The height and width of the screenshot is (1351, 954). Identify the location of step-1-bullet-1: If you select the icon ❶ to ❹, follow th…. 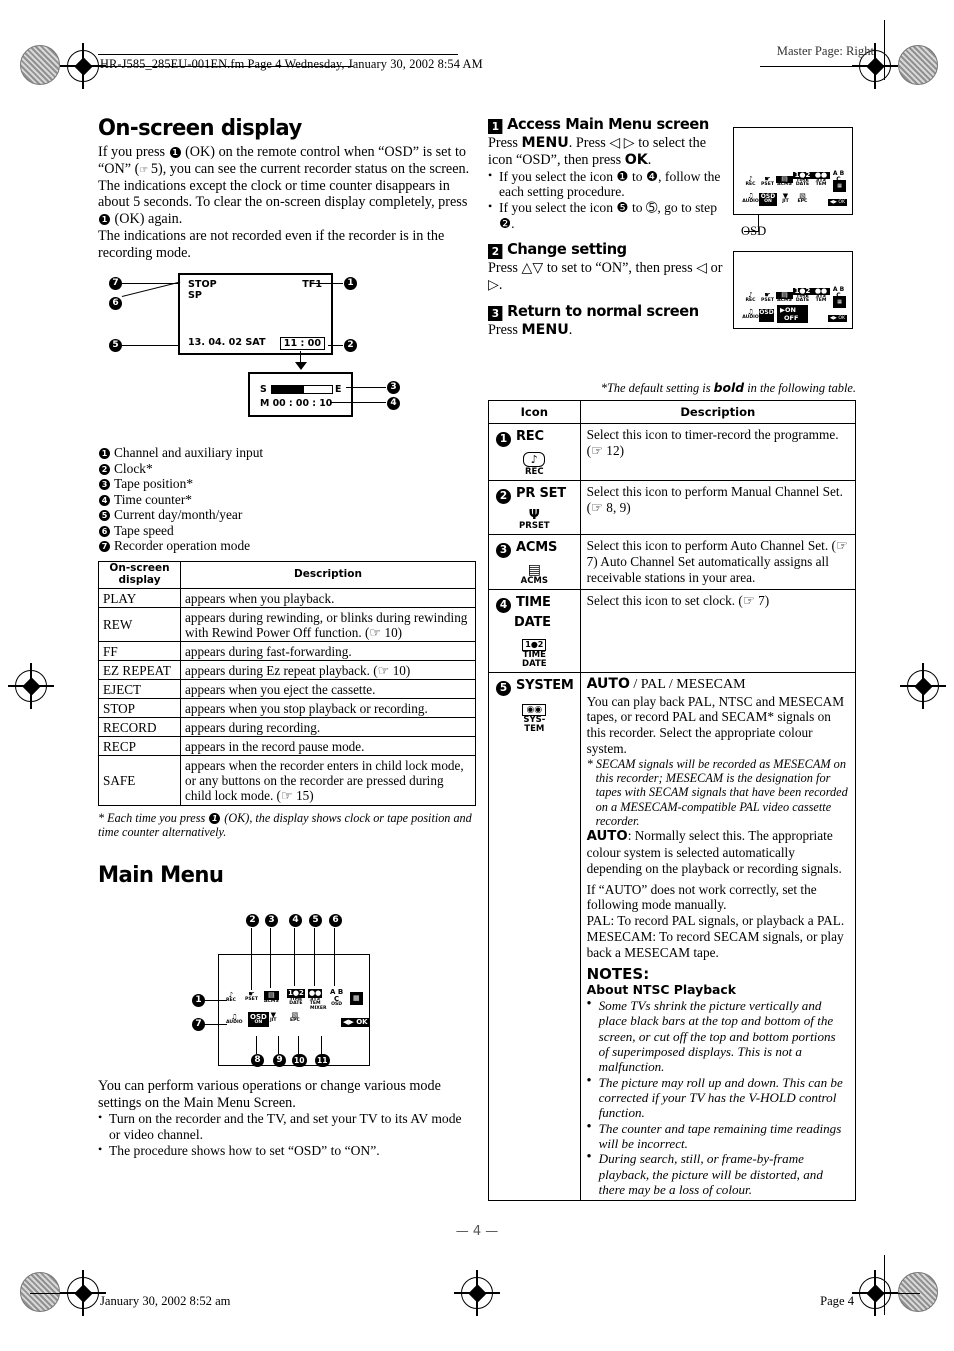
(610, 184).